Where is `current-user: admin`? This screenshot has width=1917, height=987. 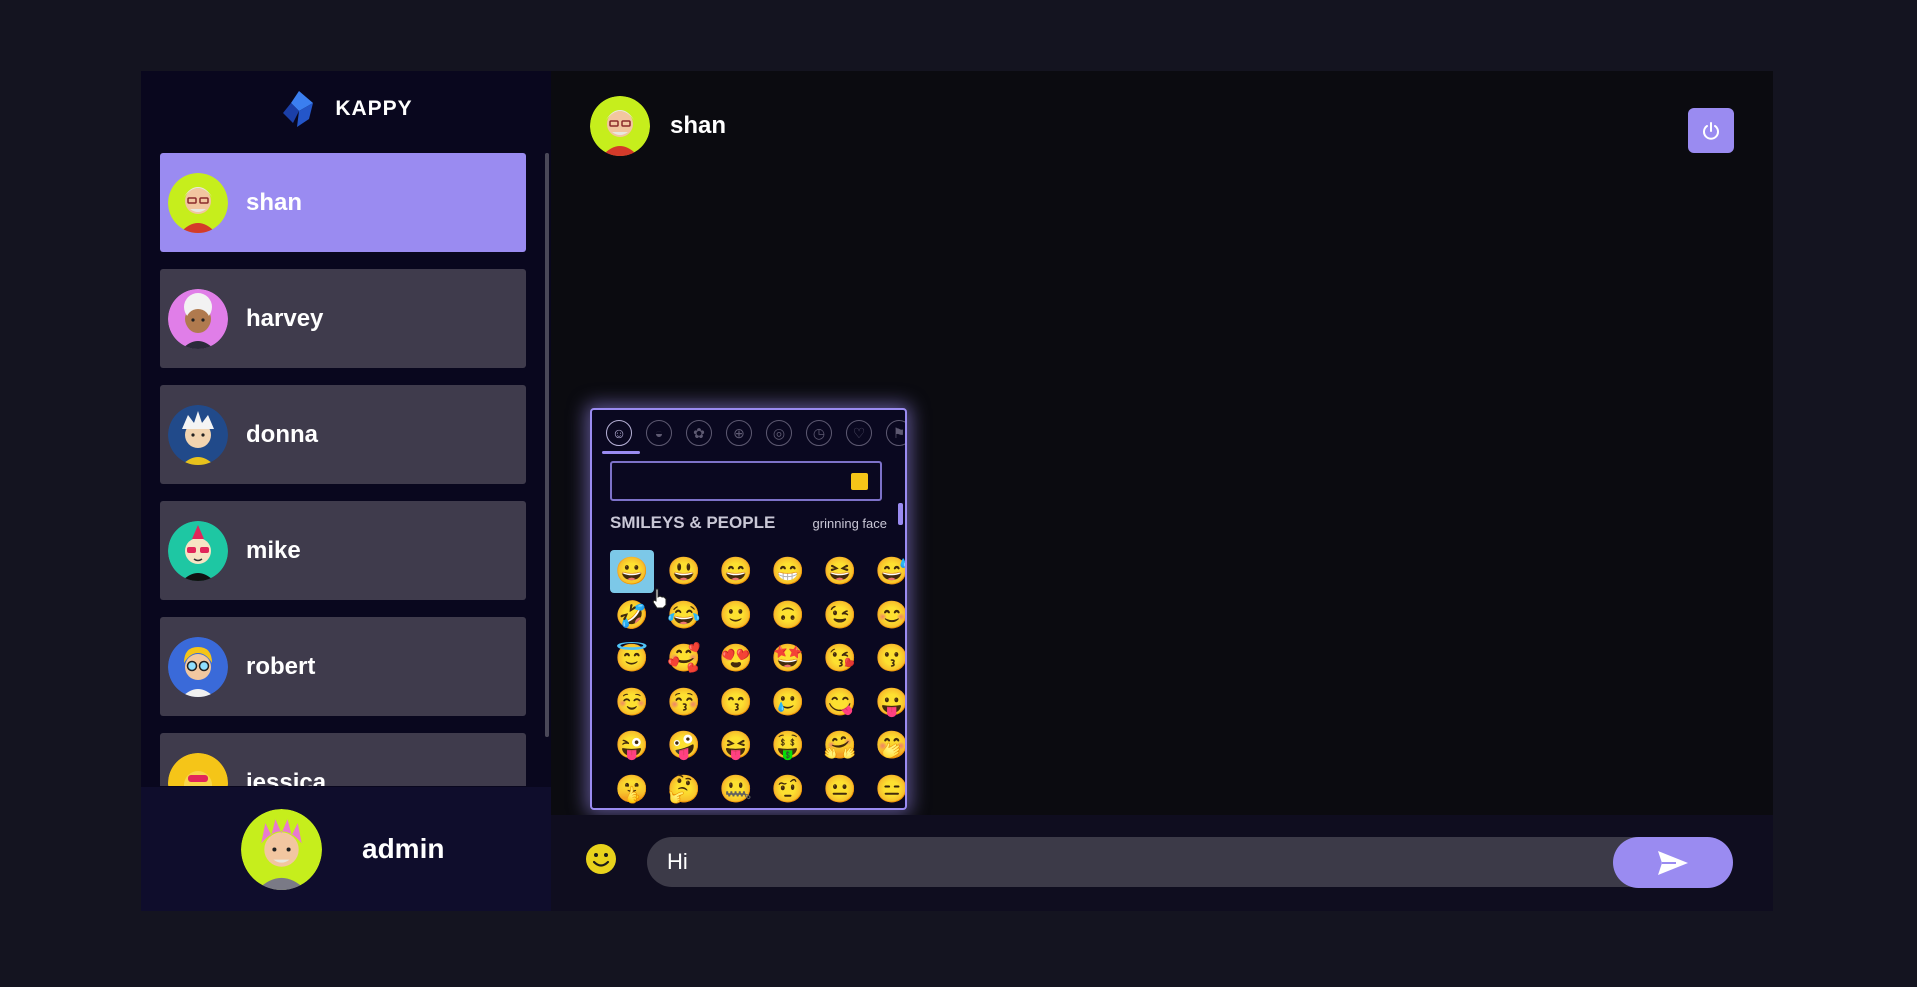
current-user: admin is located at coordinates (346, 849).